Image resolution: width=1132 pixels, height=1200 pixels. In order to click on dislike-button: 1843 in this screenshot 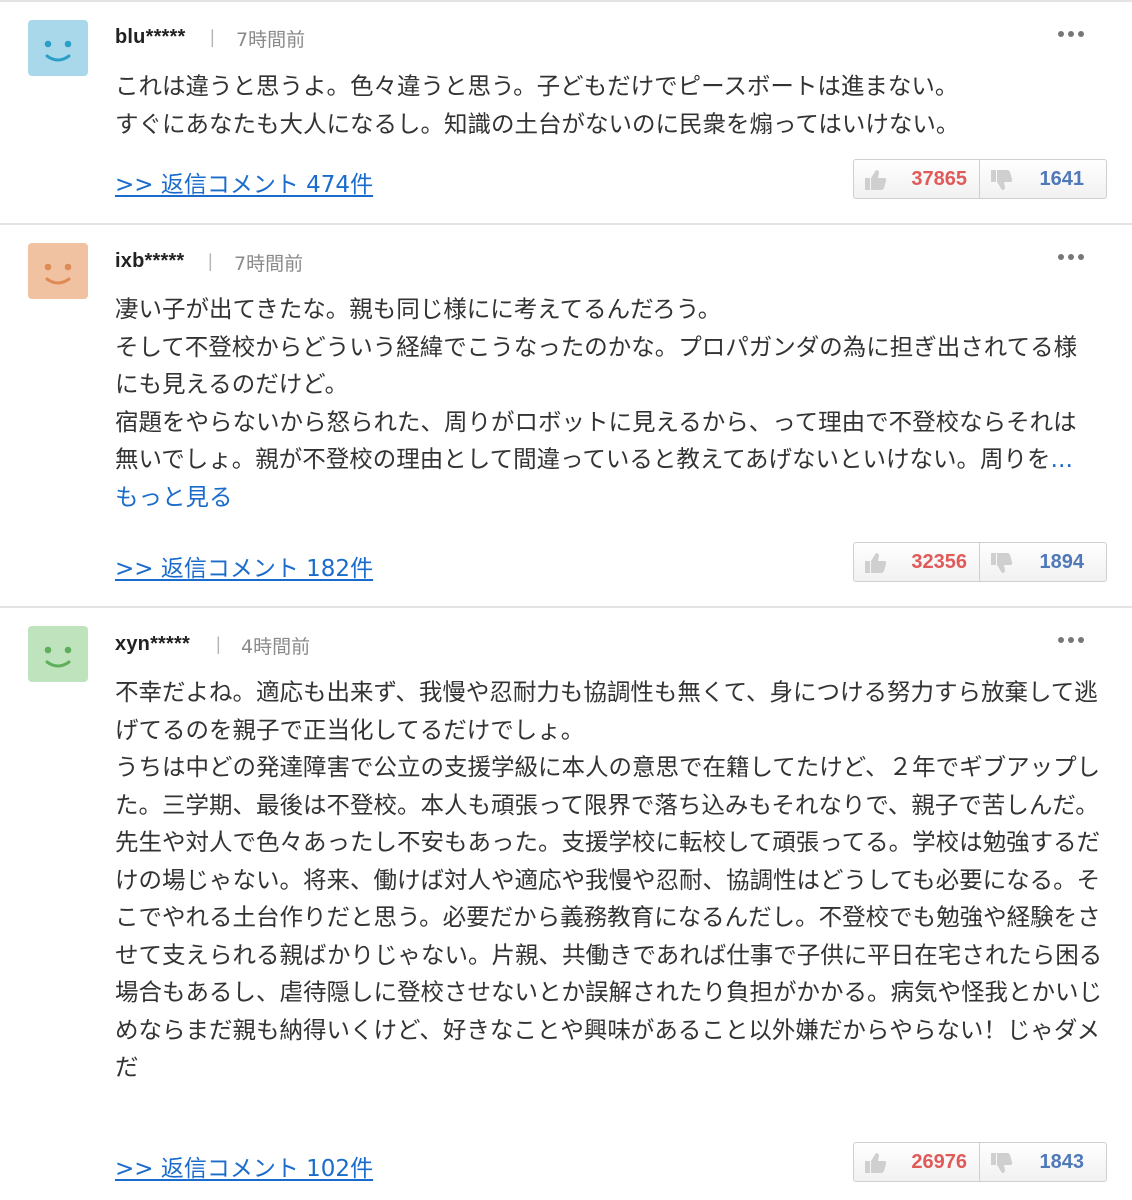, I will do `click(1043, 1162)`.